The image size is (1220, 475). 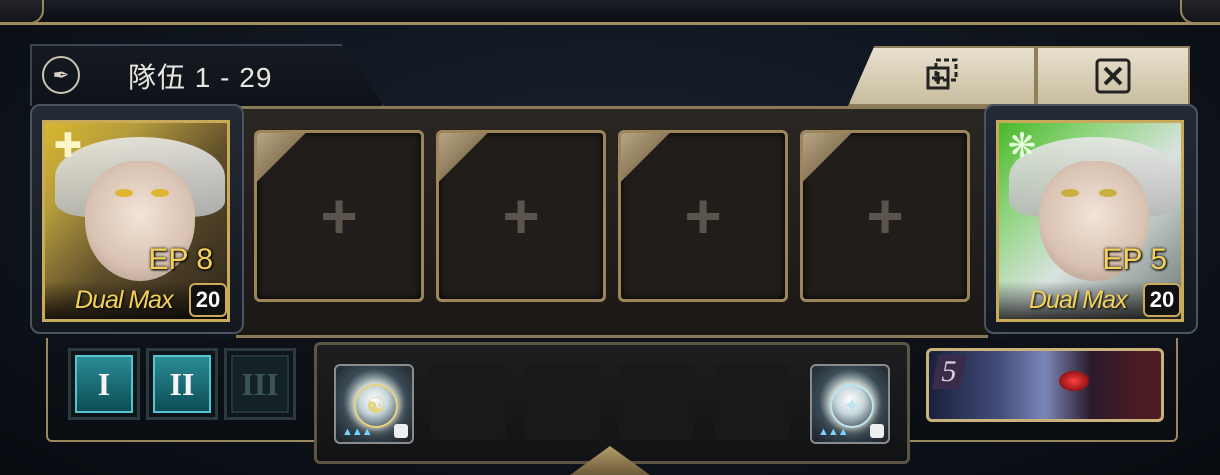 I want to click on team-tab-1: I, so click(x=104, y=384).